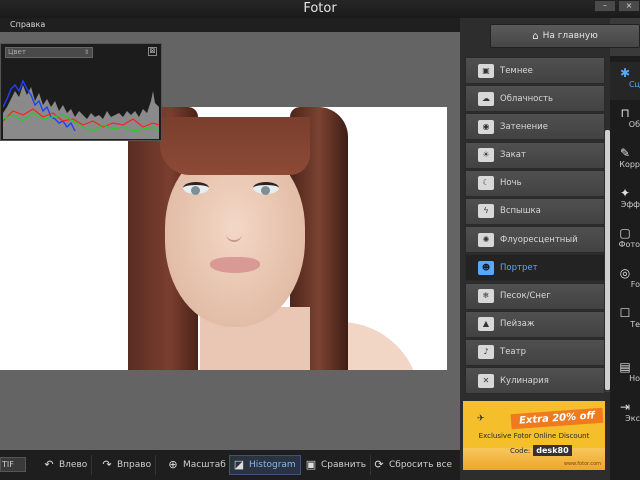  I want to click on histogram-button: ◪ Histogram, so click(265, 465).